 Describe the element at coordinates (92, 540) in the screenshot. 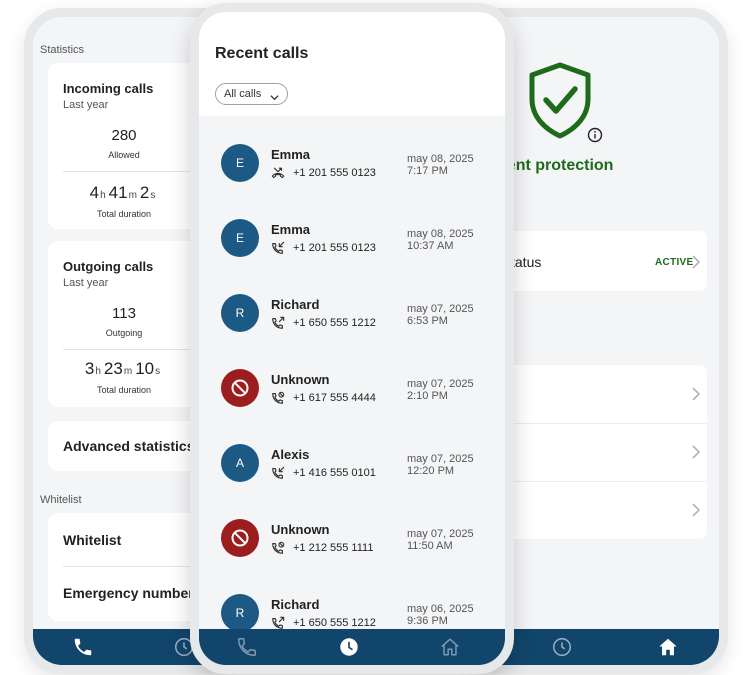

I see `whitelist-item: Whitelist` at that location.